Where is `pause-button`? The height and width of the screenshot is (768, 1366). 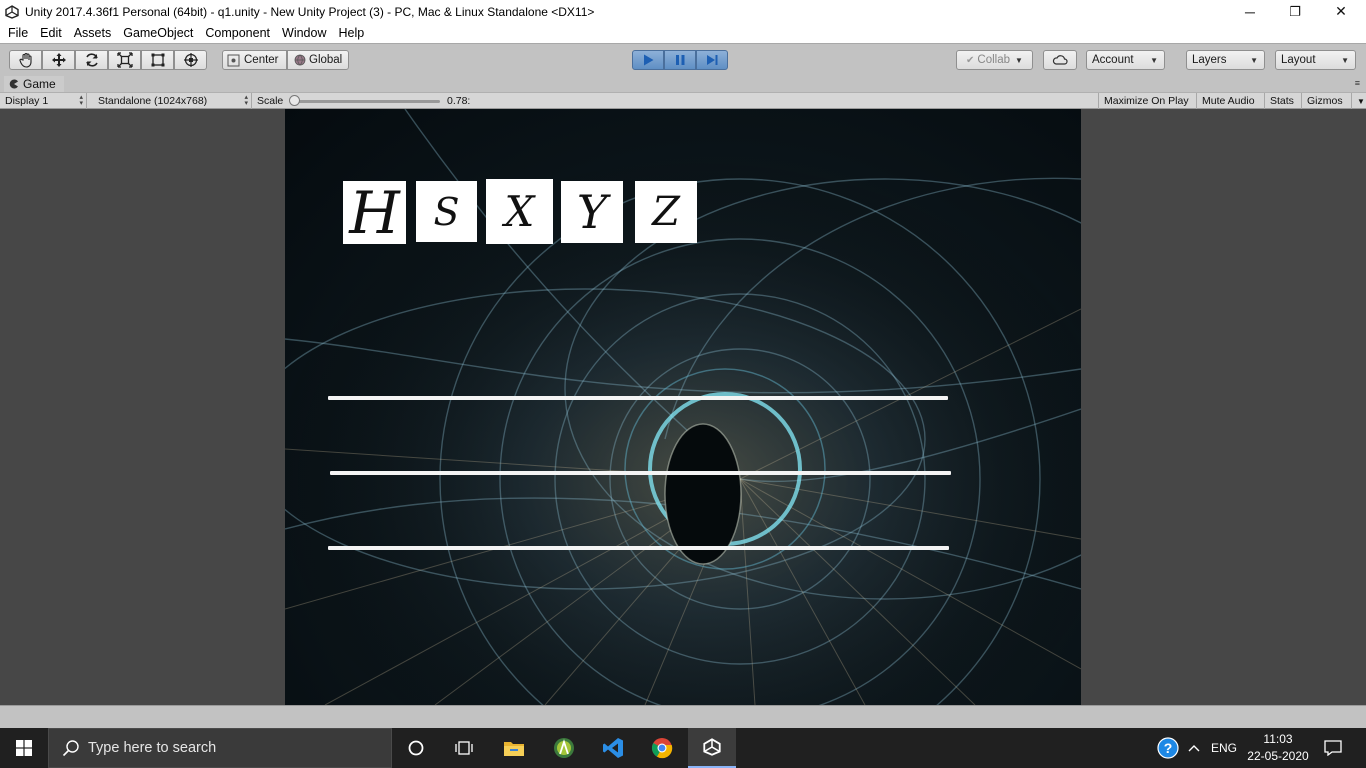
pause-button is located at coordinates (680, 60).